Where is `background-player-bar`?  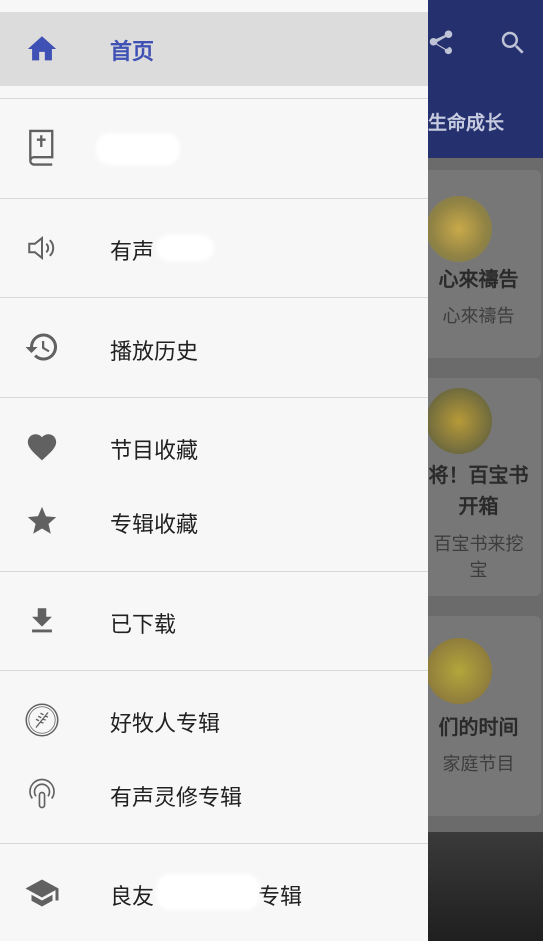
background-player-bar is located at coordinates (485, 886).